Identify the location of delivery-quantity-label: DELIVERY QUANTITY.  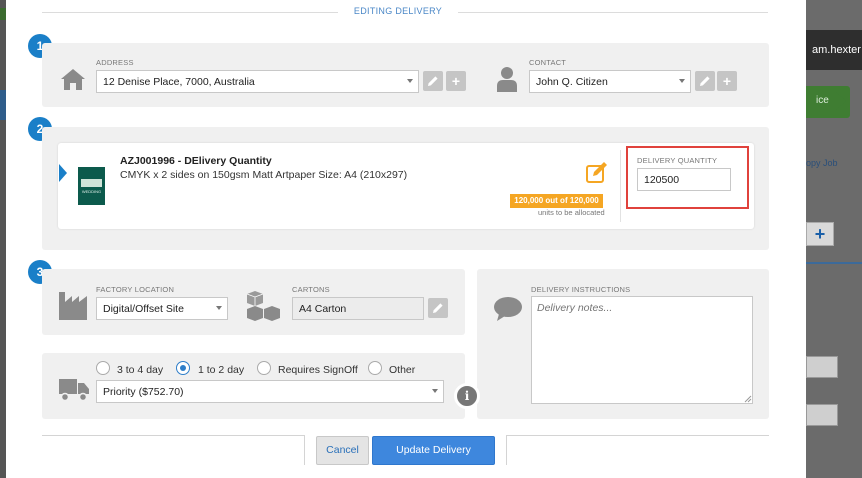
(677, 160).